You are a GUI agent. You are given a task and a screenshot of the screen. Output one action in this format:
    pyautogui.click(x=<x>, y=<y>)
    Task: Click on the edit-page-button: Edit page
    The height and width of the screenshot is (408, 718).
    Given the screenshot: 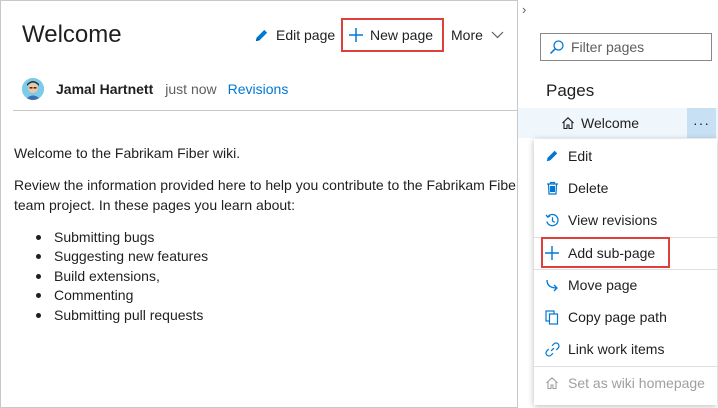 What is the action you would take?
    pyautogui.click(x=294, y=35)
    